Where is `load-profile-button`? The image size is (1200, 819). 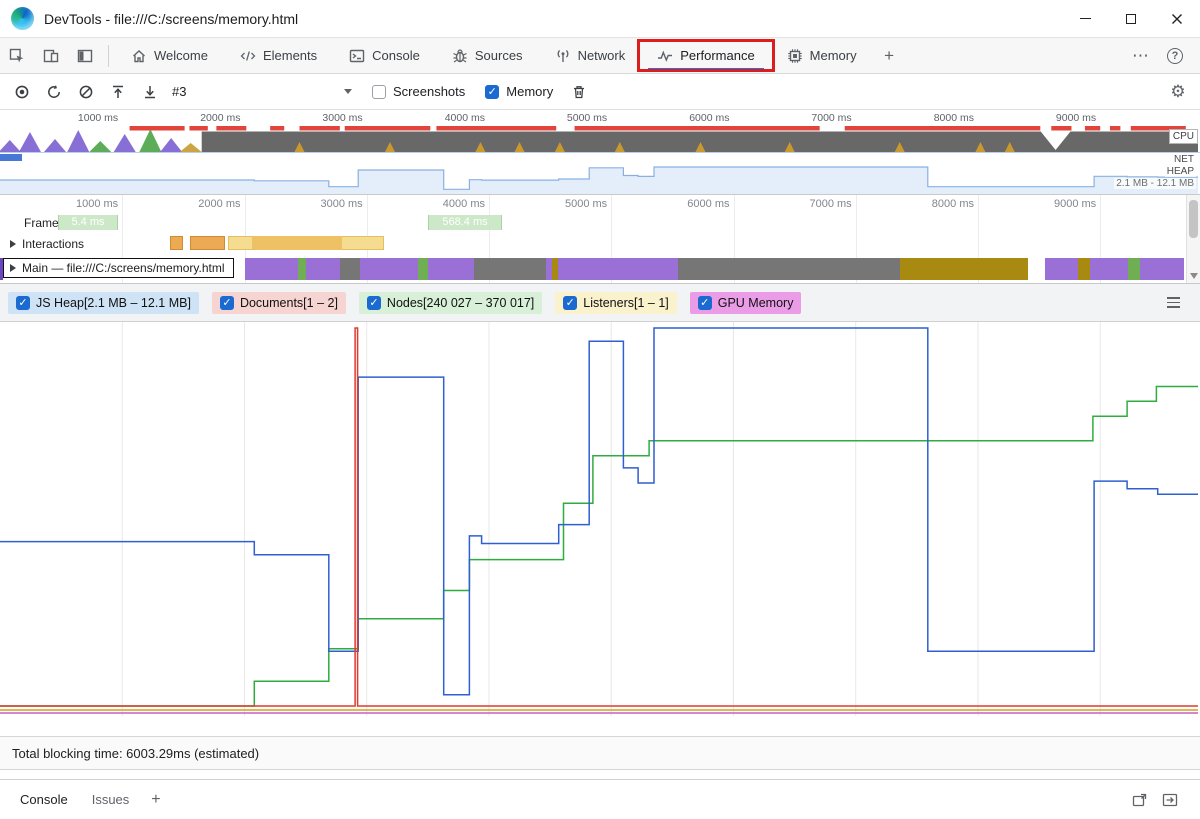
load-profile-button is located at coordinates (118, 92).